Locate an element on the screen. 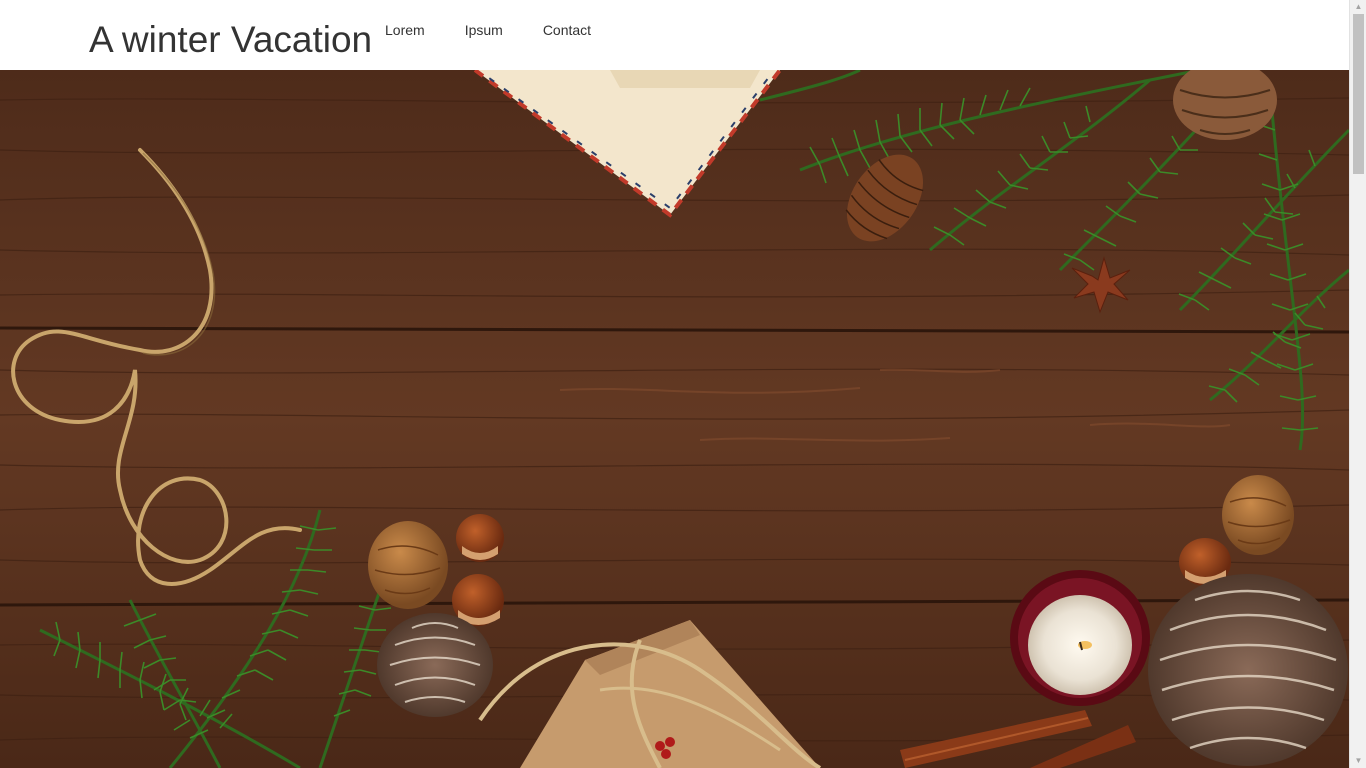 This screenshot has height=768, width=1366. nav-item-lorem: Lorem is located at coordinates (425, 30).